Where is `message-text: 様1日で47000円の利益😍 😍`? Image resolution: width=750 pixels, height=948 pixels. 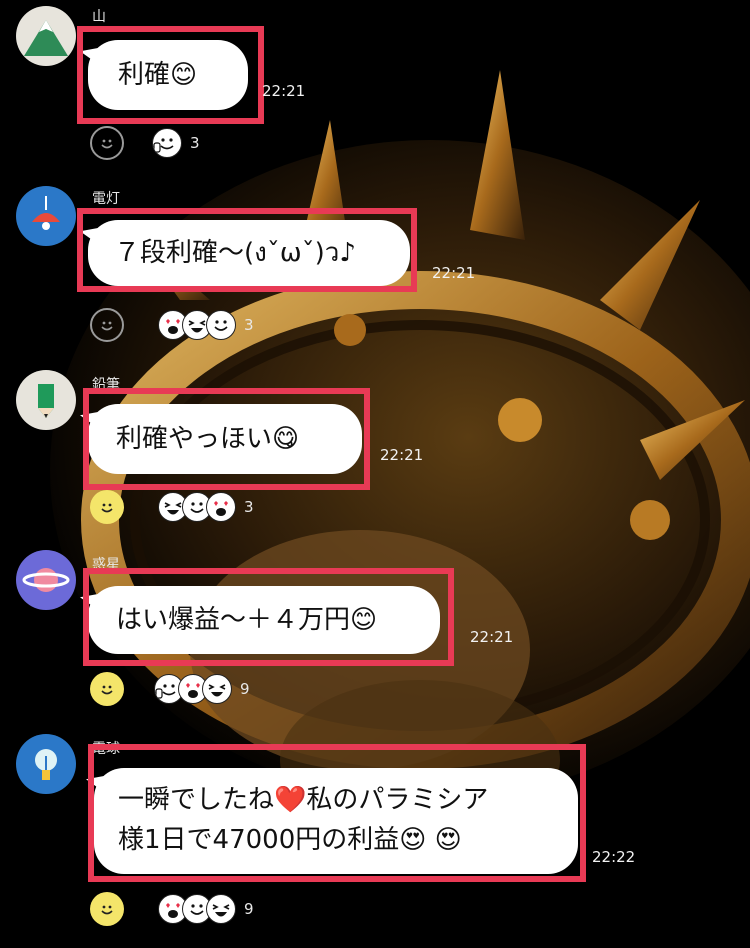
message-text: 様1日で47000円の利益😍 😍 is located at coordinates (290, 840).